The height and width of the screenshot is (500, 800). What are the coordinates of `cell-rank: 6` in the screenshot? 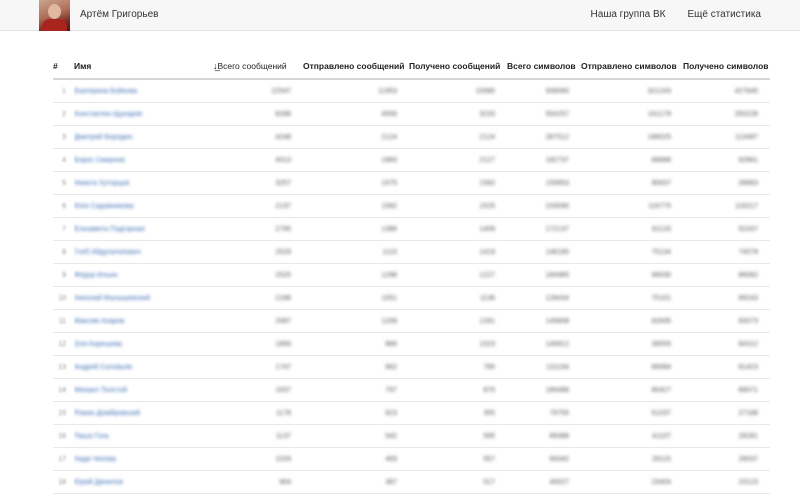 It's located at (63, 206).